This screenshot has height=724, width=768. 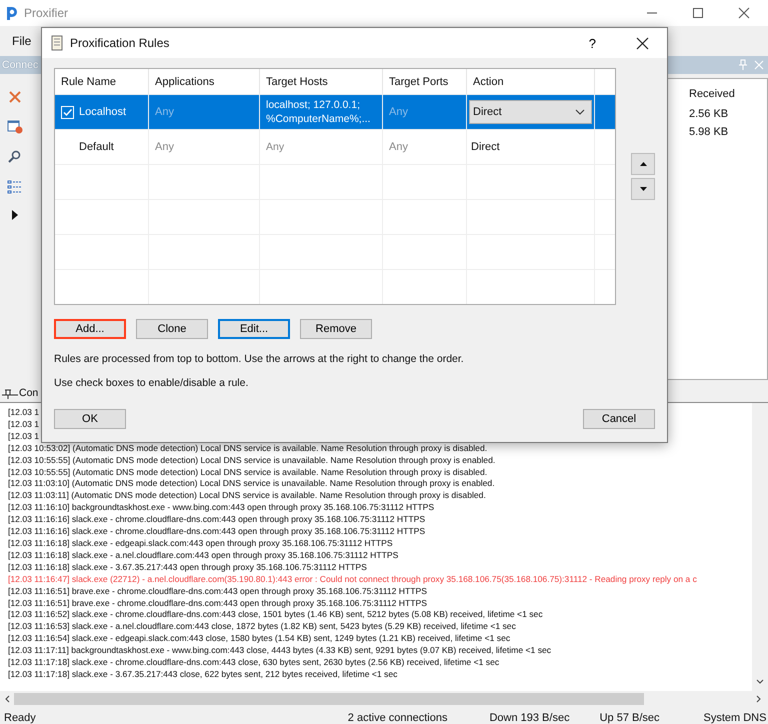 What do you see at coordinates (760, 682) in the screenshot?
I see `scroll-down-icon` at bounding box center [760, 682].